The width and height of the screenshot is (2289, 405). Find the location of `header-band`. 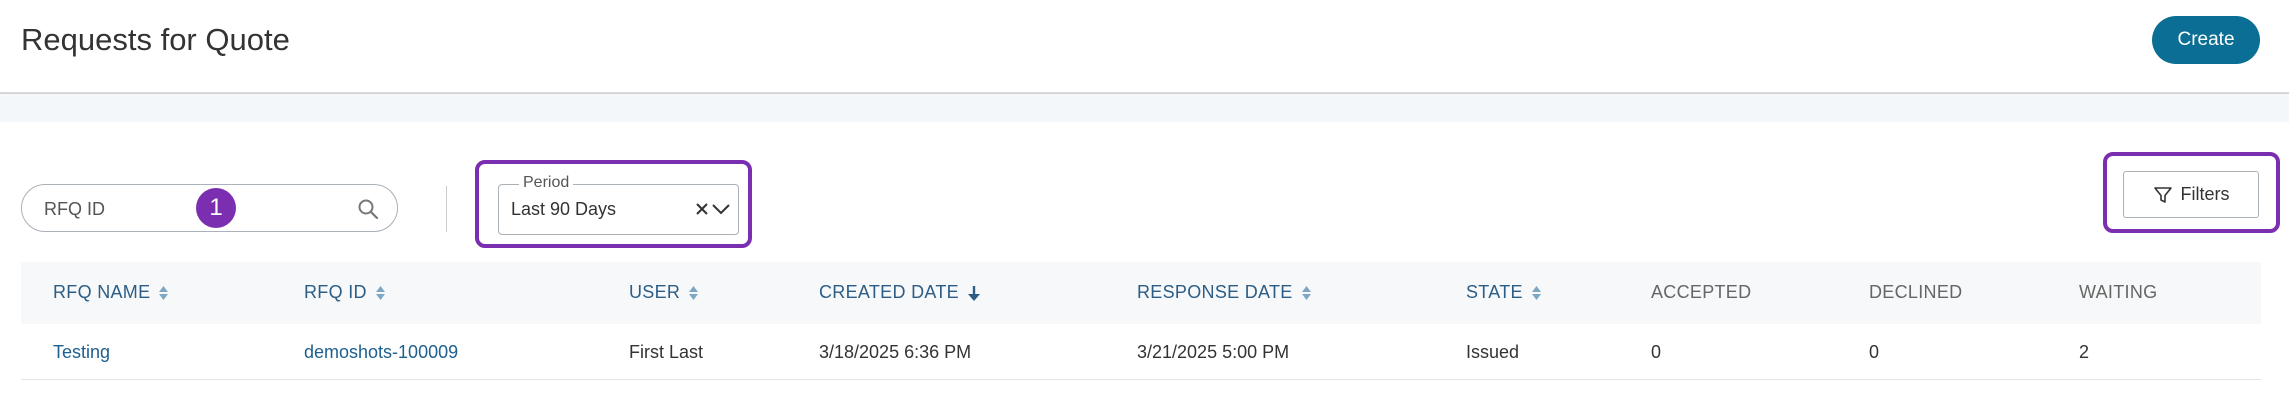

header-band is located at coordinates (1144, 109).